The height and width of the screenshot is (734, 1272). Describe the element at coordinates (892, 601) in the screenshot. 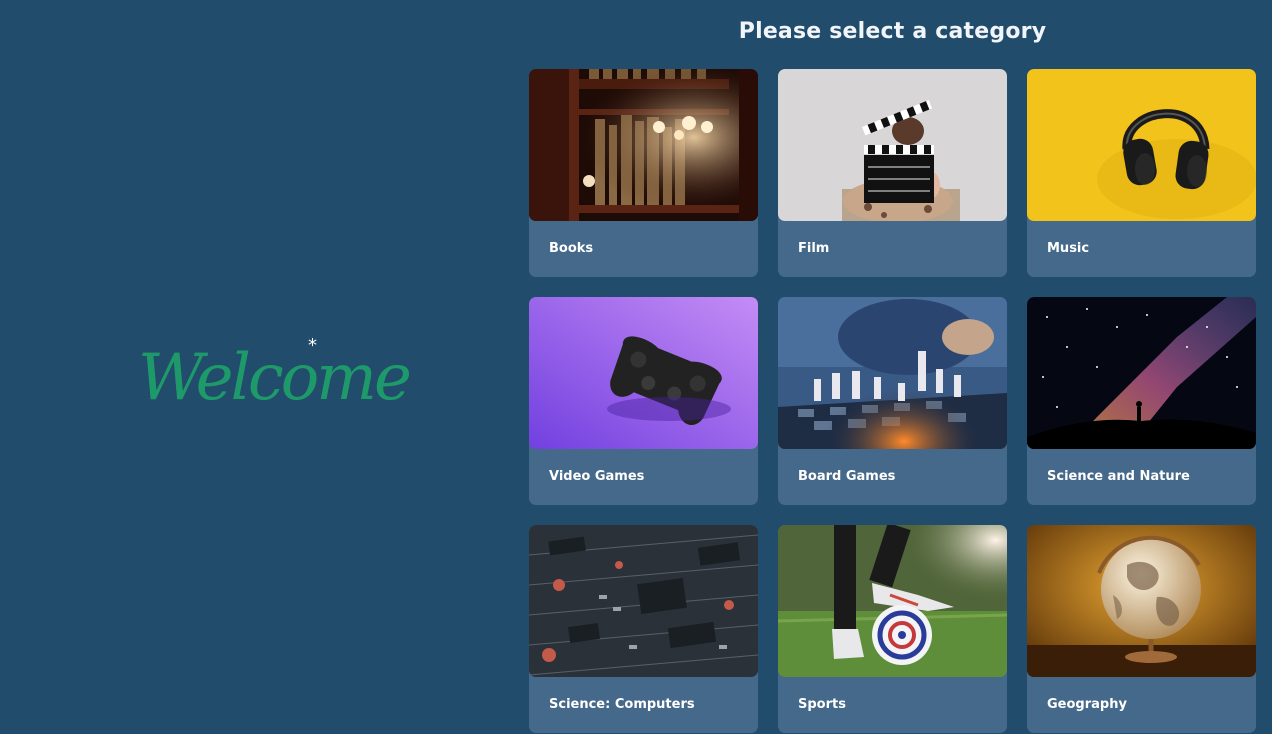

I see `football-photo-icon` at that location.